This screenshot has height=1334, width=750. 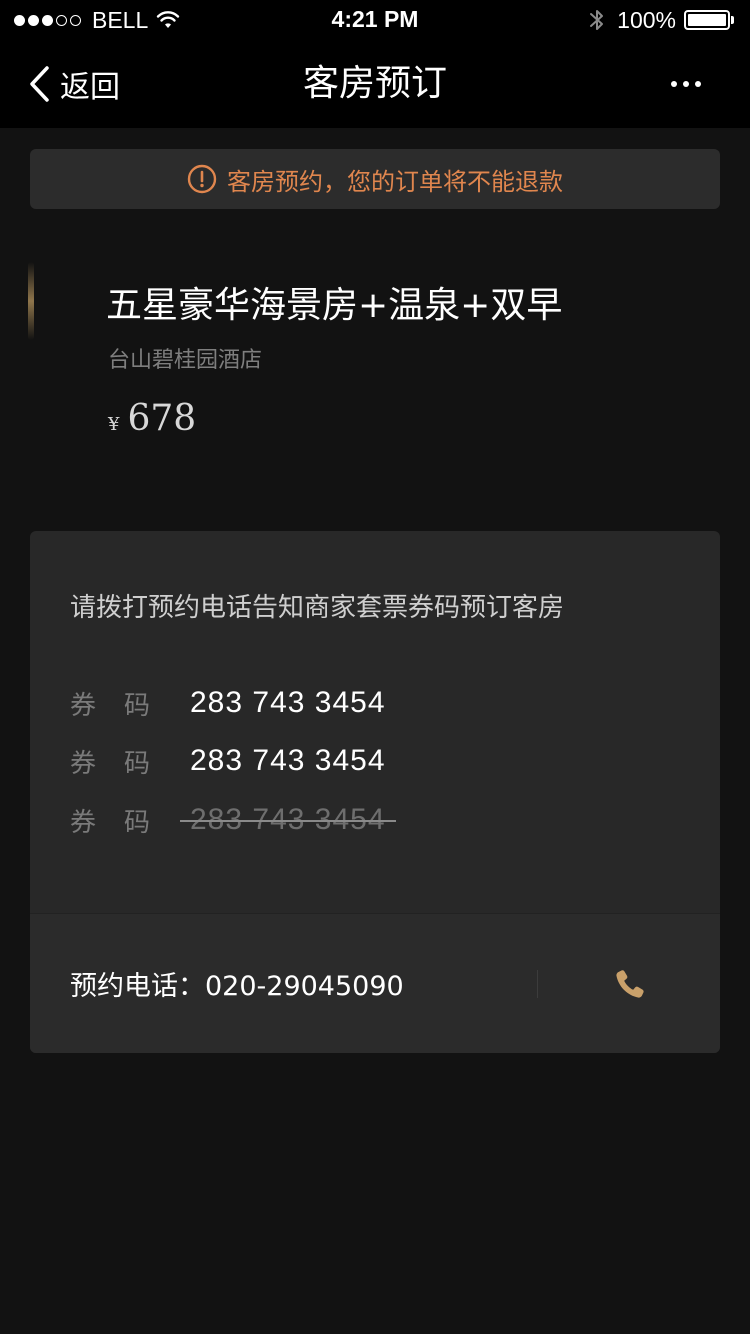 I want to click on hotel-name: 台山碧桂园酒店, so click(x=185, y=360).